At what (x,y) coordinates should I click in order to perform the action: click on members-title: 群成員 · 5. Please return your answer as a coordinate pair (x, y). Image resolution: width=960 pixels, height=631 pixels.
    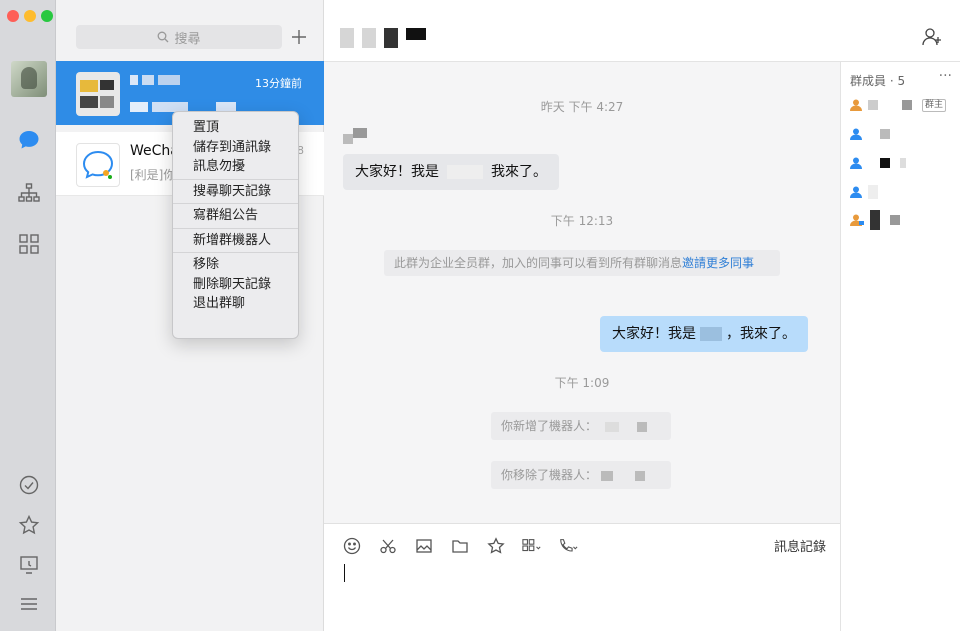
    Looking at the image, I should click on (878, 81).